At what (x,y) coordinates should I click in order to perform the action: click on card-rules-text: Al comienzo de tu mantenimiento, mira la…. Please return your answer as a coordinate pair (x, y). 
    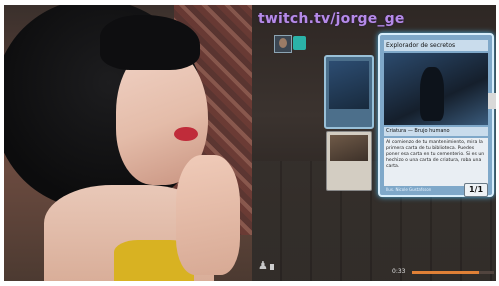
    Looking at the image, I should click on (436, 162).